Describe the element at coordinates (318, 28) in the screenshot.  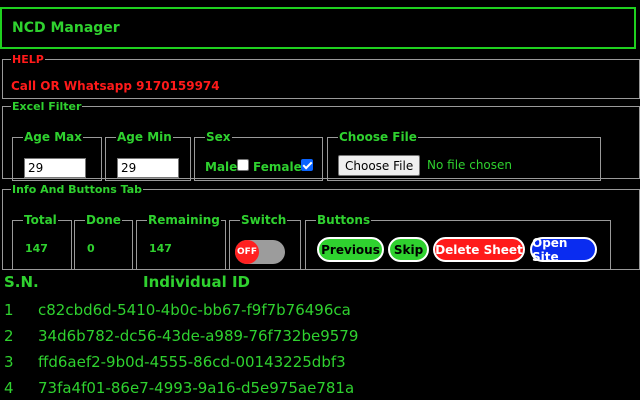
I see `app-title-bar: NCD Manager` at that location.